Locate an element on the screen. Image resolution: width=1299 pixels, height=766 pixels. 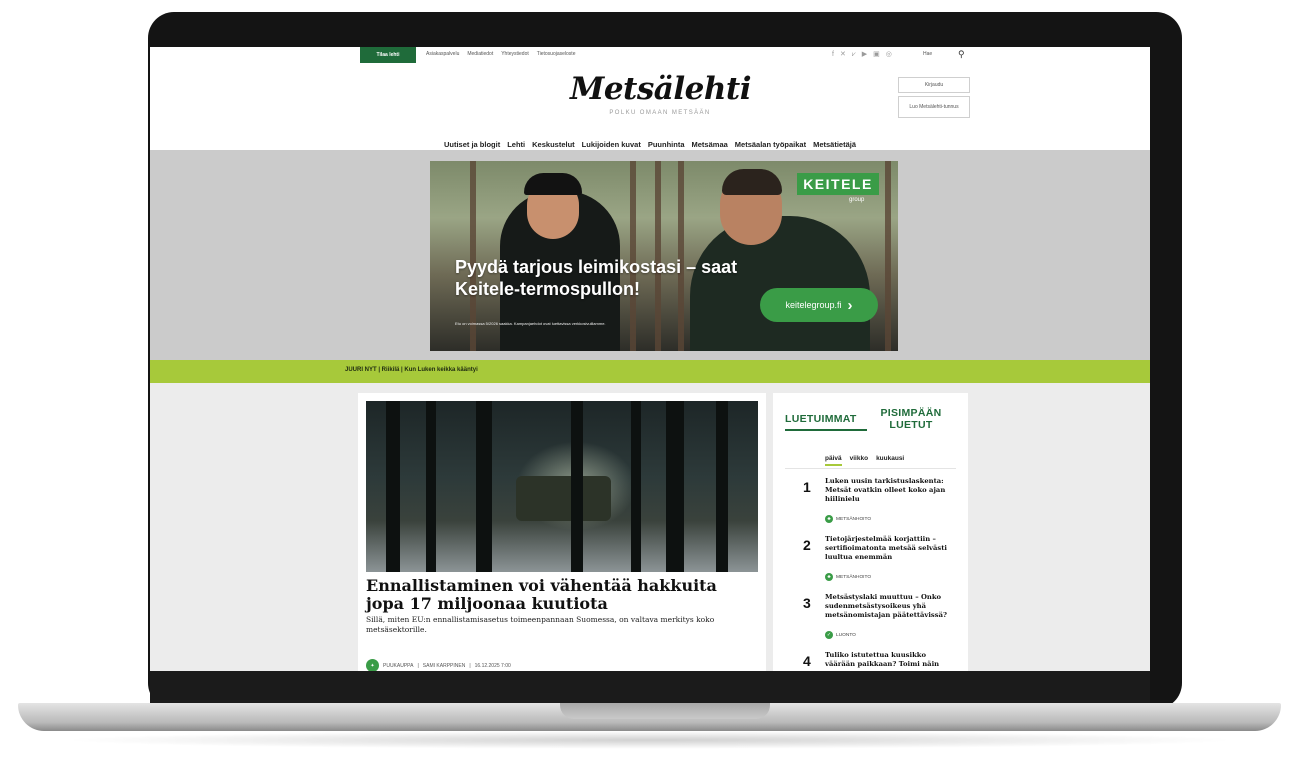
article-image is located at coordinates (562, 486).